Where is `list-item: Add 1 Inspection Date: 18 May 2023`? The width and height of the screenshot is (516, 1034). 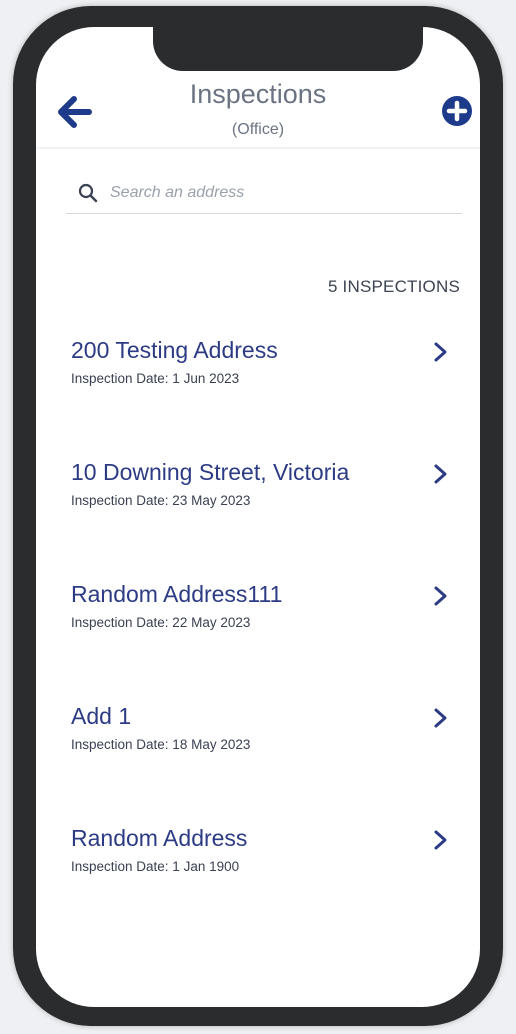
list-item: Add 1 Inspection Date: 18 May 2023 is located at coordinates (258, 760).